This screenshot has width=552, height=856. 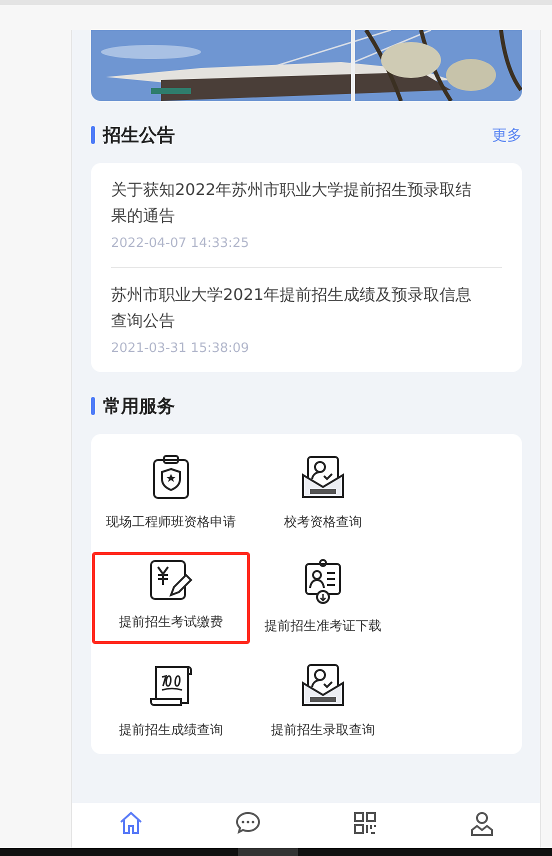 I want to click on service-label: 提前招生成绩查询, so click(x=171, y=730).